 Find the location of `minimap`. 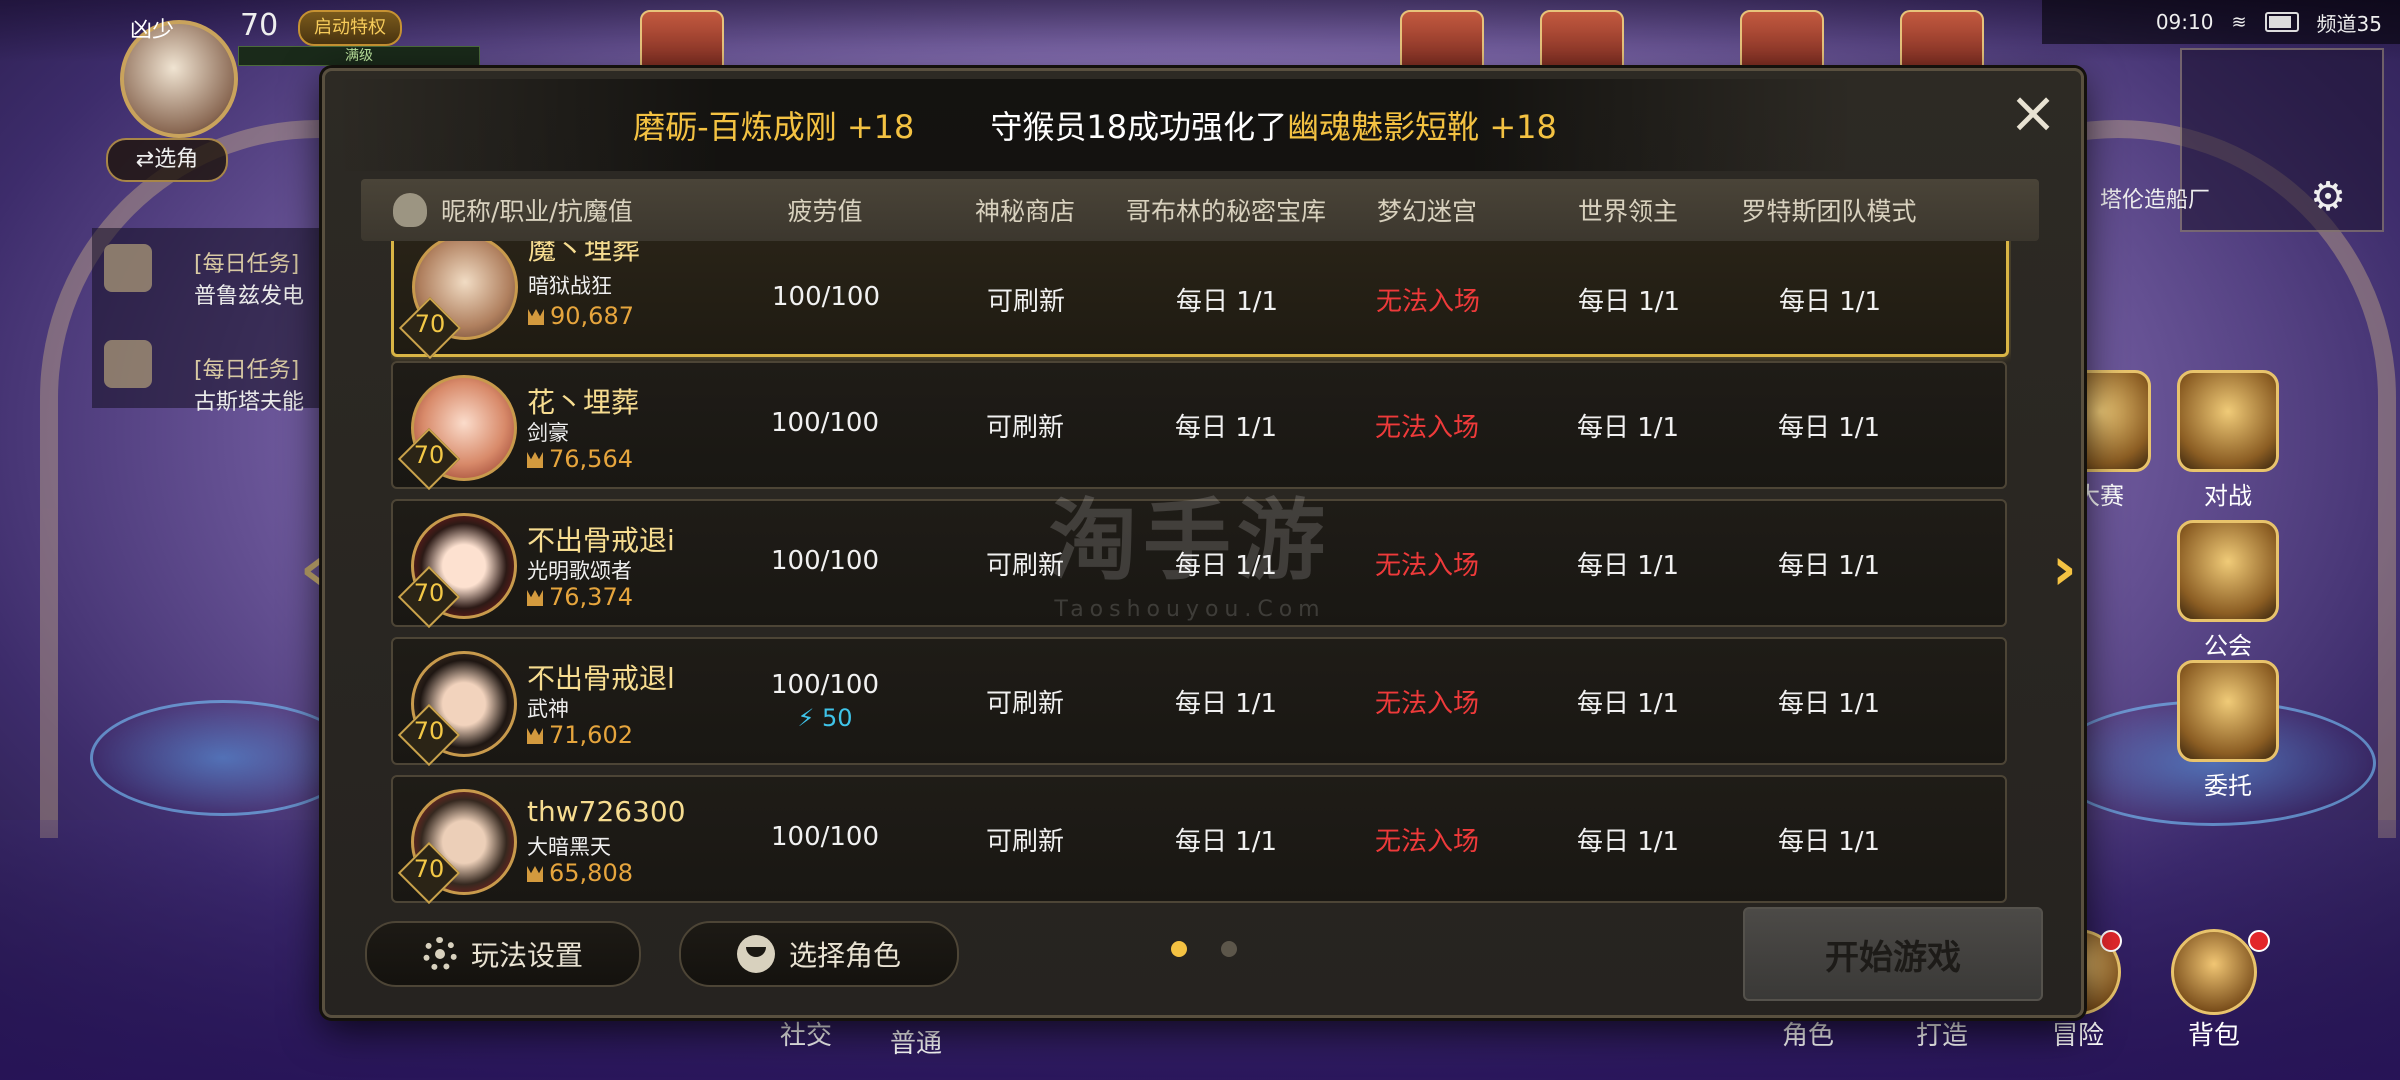

minimap is located at coordinates (2282, 140).